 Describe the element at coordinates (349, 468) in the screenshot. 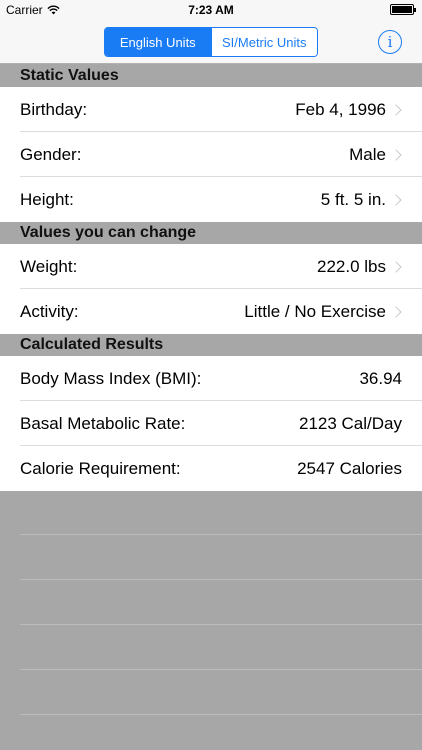

I see `row-value: 2547 Calories` at that location.